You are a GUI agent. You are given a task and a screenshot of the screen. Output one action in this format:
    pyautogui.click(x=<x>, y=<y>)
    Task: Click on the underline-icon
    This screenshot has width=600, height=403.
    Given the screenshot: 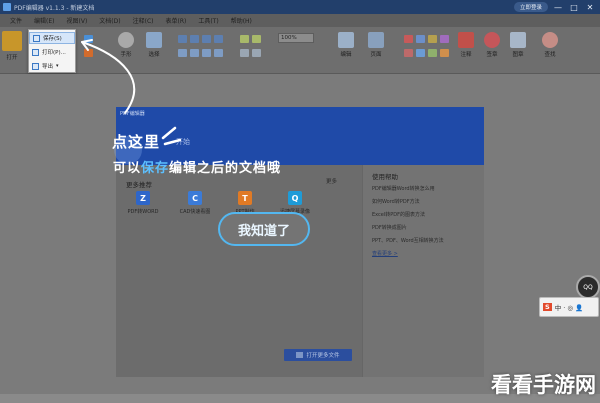 What is the action you would take?
    pyautogui.click(x=420, y=39)
    